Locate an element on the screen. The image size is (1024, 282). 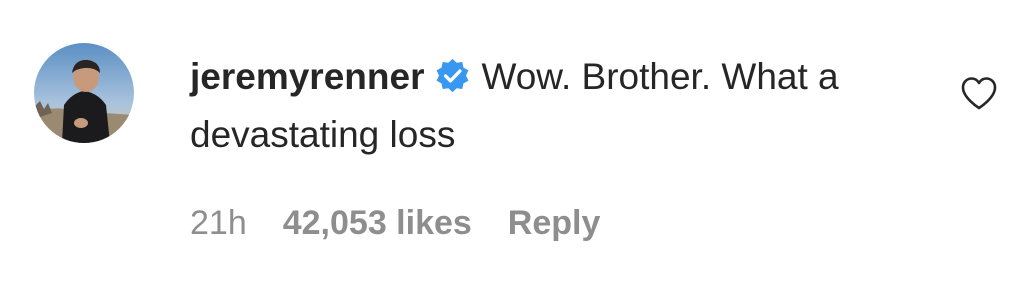
comment-time: 21h is located at coordinates (218, 223).